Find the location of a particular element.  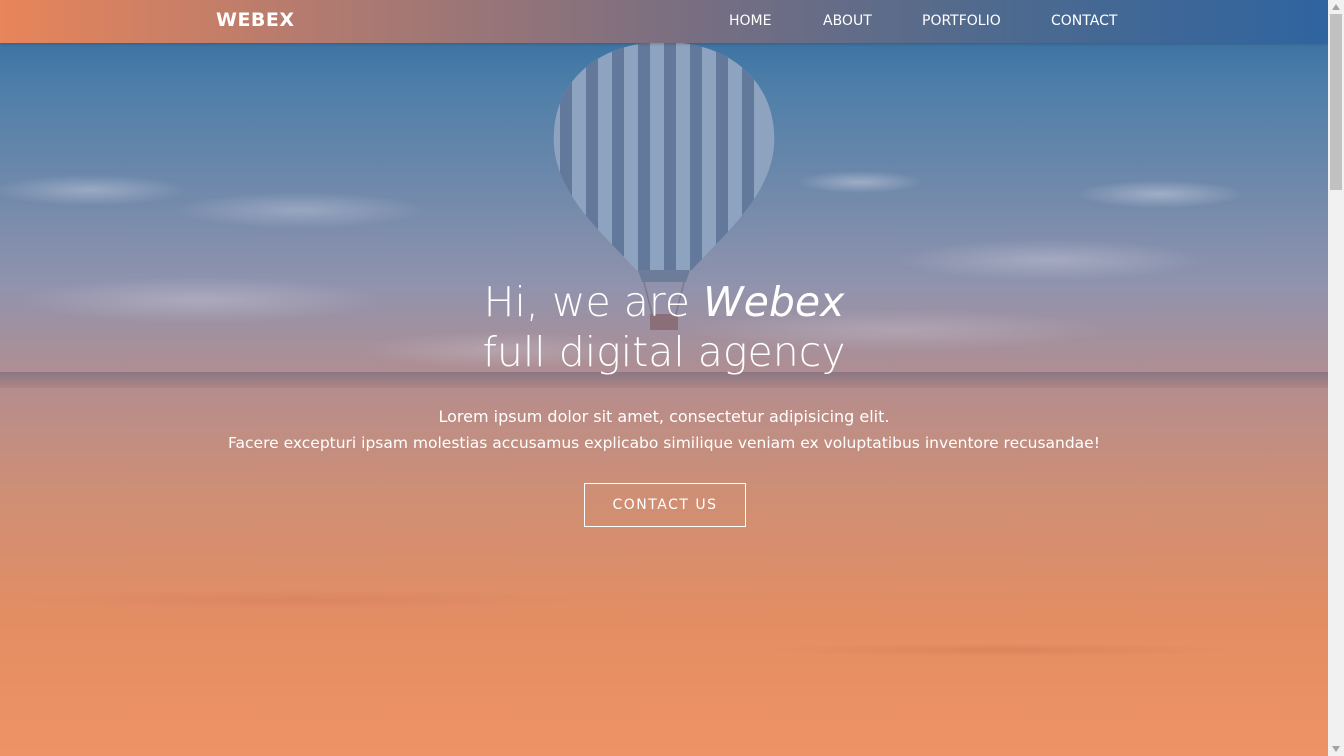

scroll-up-arrow-icon is located at coordinates (1336, 7).